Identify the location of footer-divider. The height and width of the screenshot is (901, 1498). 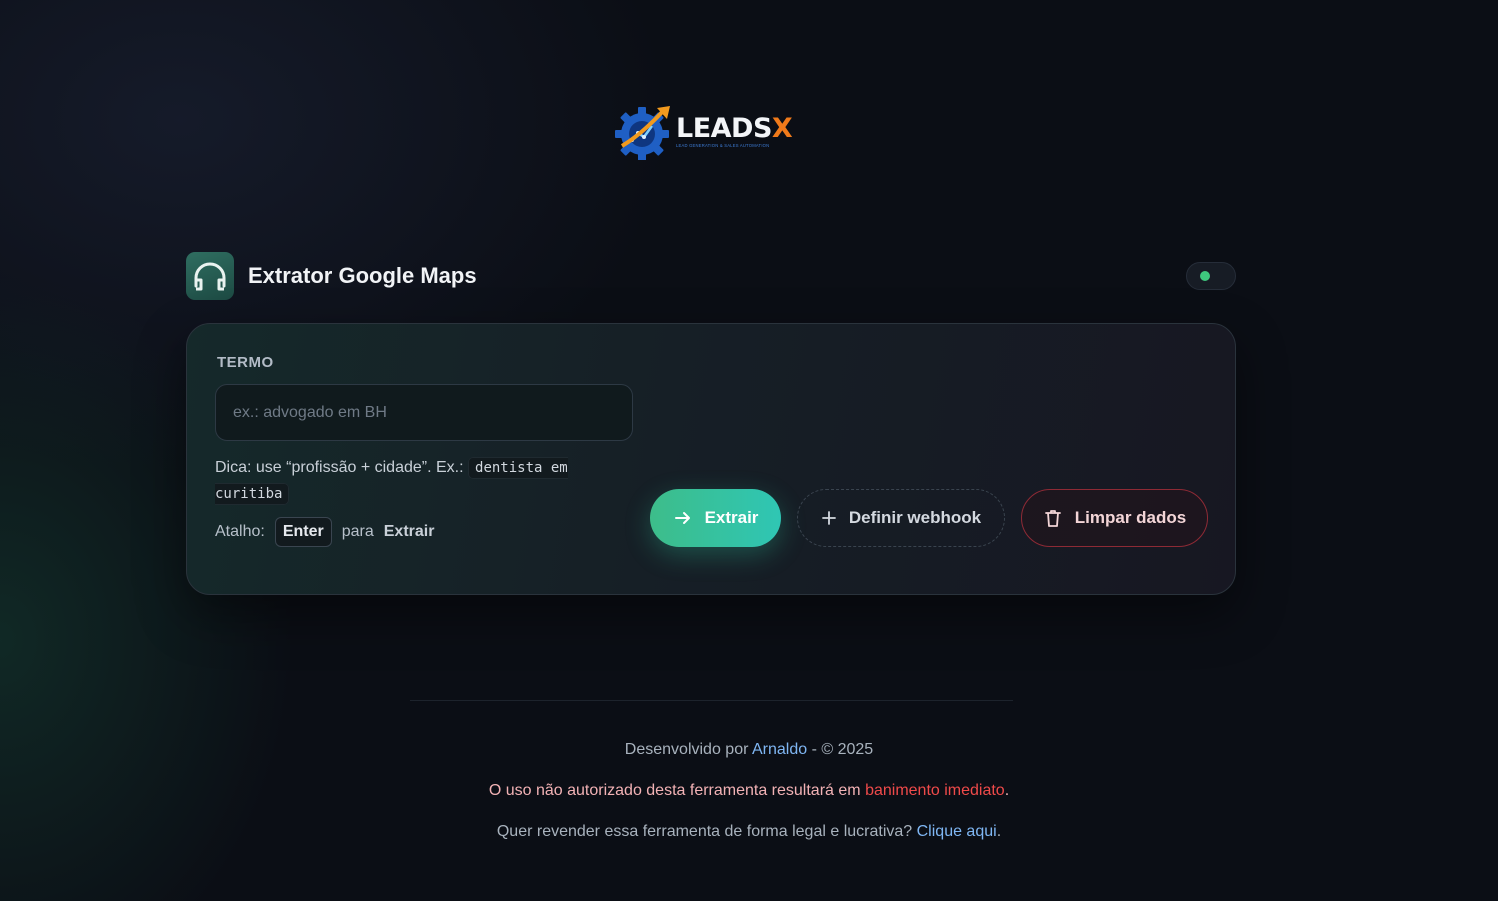
(711, 700).